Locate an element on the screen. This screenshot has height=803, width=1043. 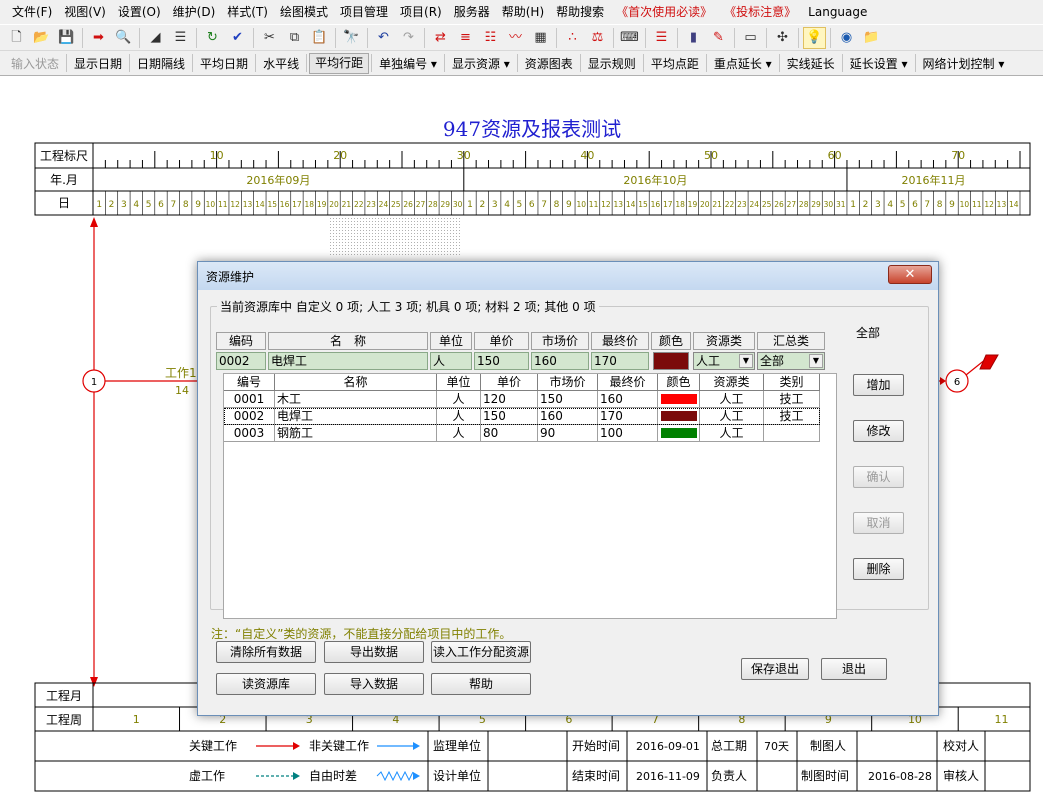
menu-item: 《首次使用必读》 is located at coordinates (664, 12).